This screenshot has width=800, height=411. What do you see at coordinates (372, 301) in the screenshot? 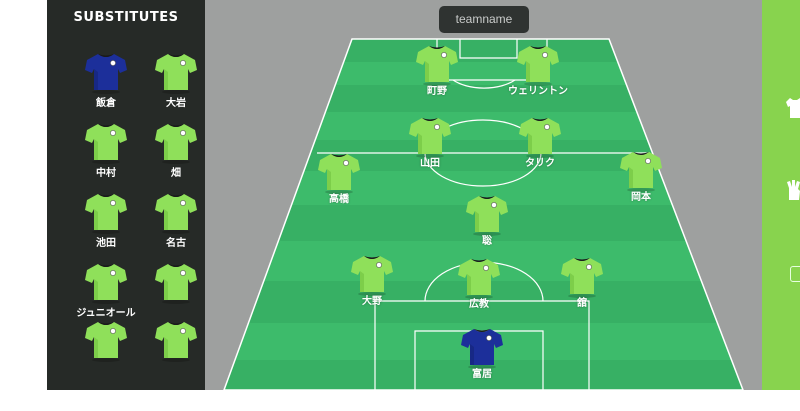
I see `player-name: 大野` at bounding box center [372, 301].